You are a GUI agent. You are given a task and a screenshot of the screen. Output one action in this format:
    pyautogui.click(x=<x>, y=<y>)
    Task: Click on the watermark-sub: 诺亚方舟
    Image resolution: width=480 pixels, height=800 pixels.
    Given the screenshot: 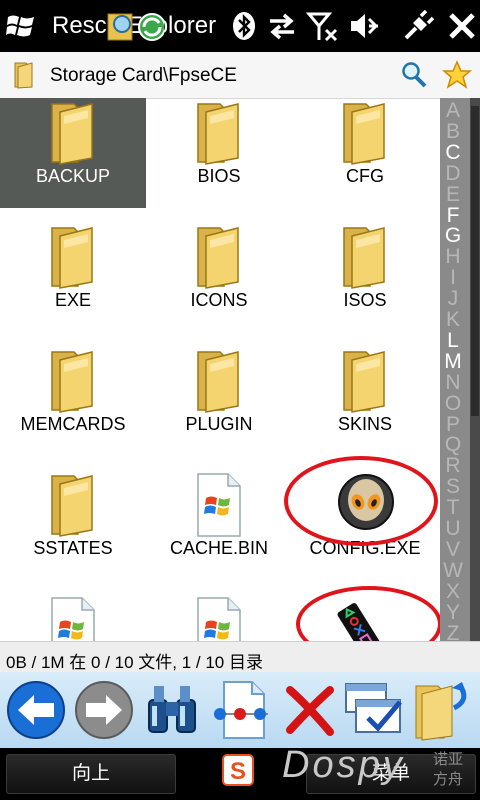 What is the action you would take?
    pyautogui.click(x=447, y=769)
    